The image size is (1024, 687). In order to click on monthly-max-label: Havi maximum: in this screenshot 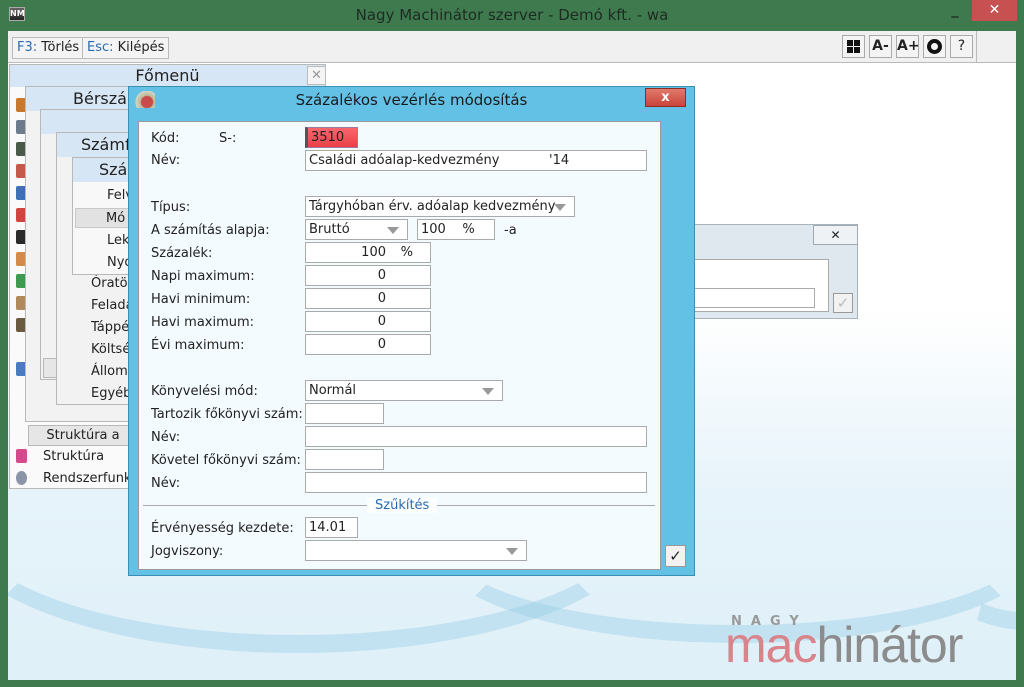, I will do `click(203, 322)`.